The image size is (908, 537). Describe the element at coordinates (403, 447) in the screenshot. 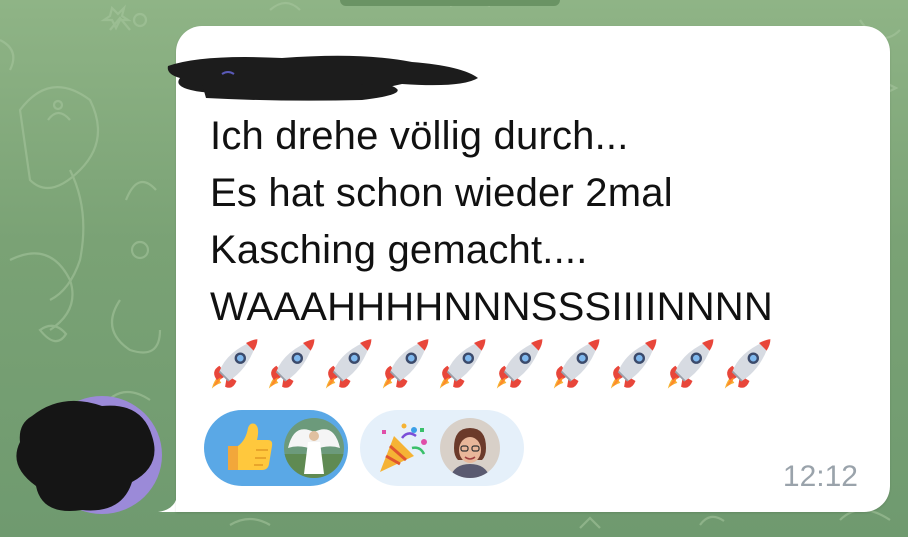

I see `party-popper-icon` at that location.